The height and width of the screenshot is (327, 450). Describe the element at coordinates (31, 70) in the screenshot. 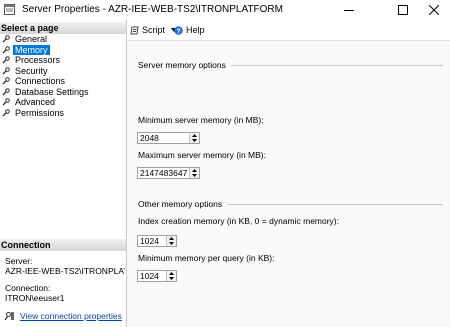

I see `page-item-label: Security` at that location.